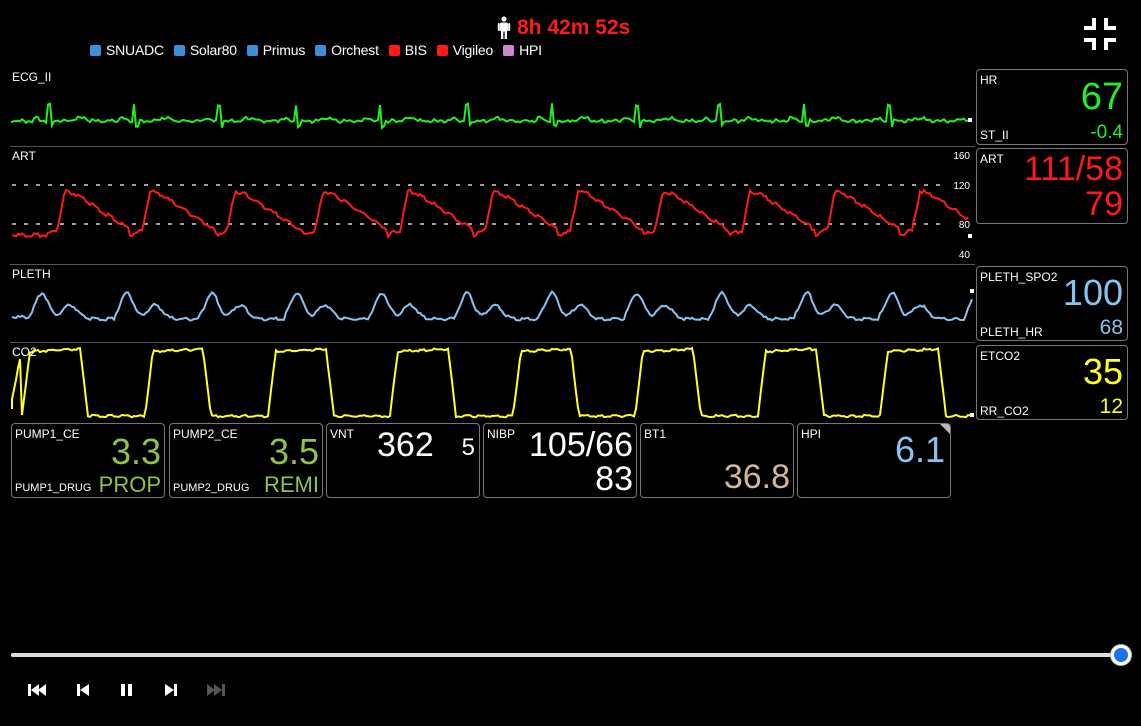  What do you see at coordinates (1111, 406) in the screenshot?
I see `rr-value: 12` at bounding box center [1111, 406].